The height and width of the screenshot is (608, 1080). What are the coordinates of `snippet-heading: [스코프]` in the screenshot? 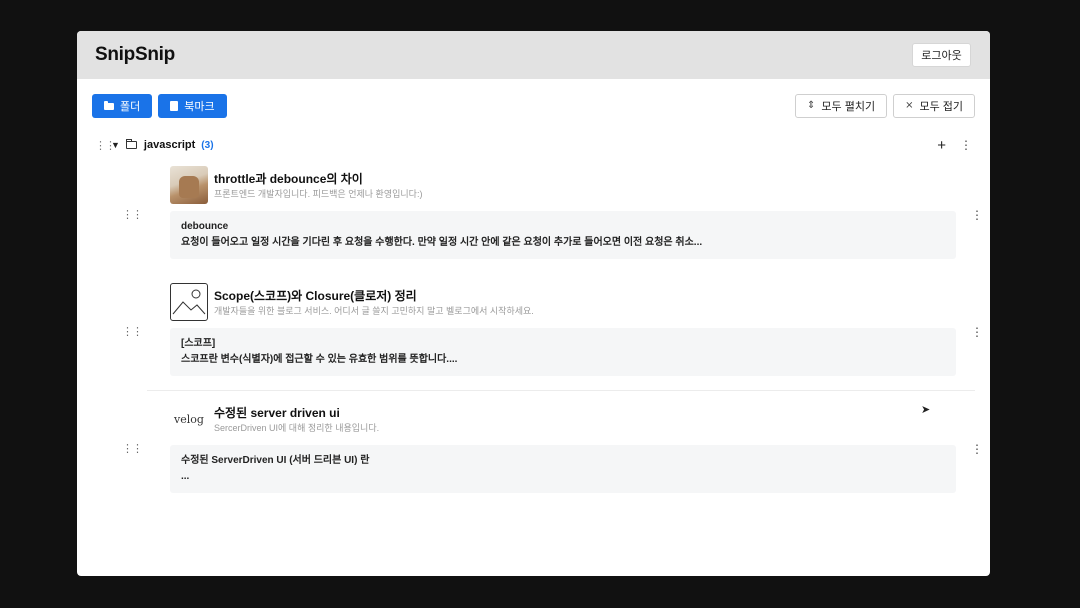 It's located at (198, 343).